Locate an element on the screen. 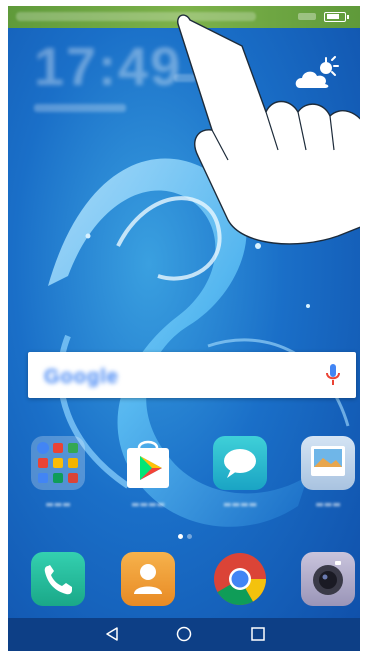 The image size is (368, 657). chrome-icon is located at coordinates (240, 579).